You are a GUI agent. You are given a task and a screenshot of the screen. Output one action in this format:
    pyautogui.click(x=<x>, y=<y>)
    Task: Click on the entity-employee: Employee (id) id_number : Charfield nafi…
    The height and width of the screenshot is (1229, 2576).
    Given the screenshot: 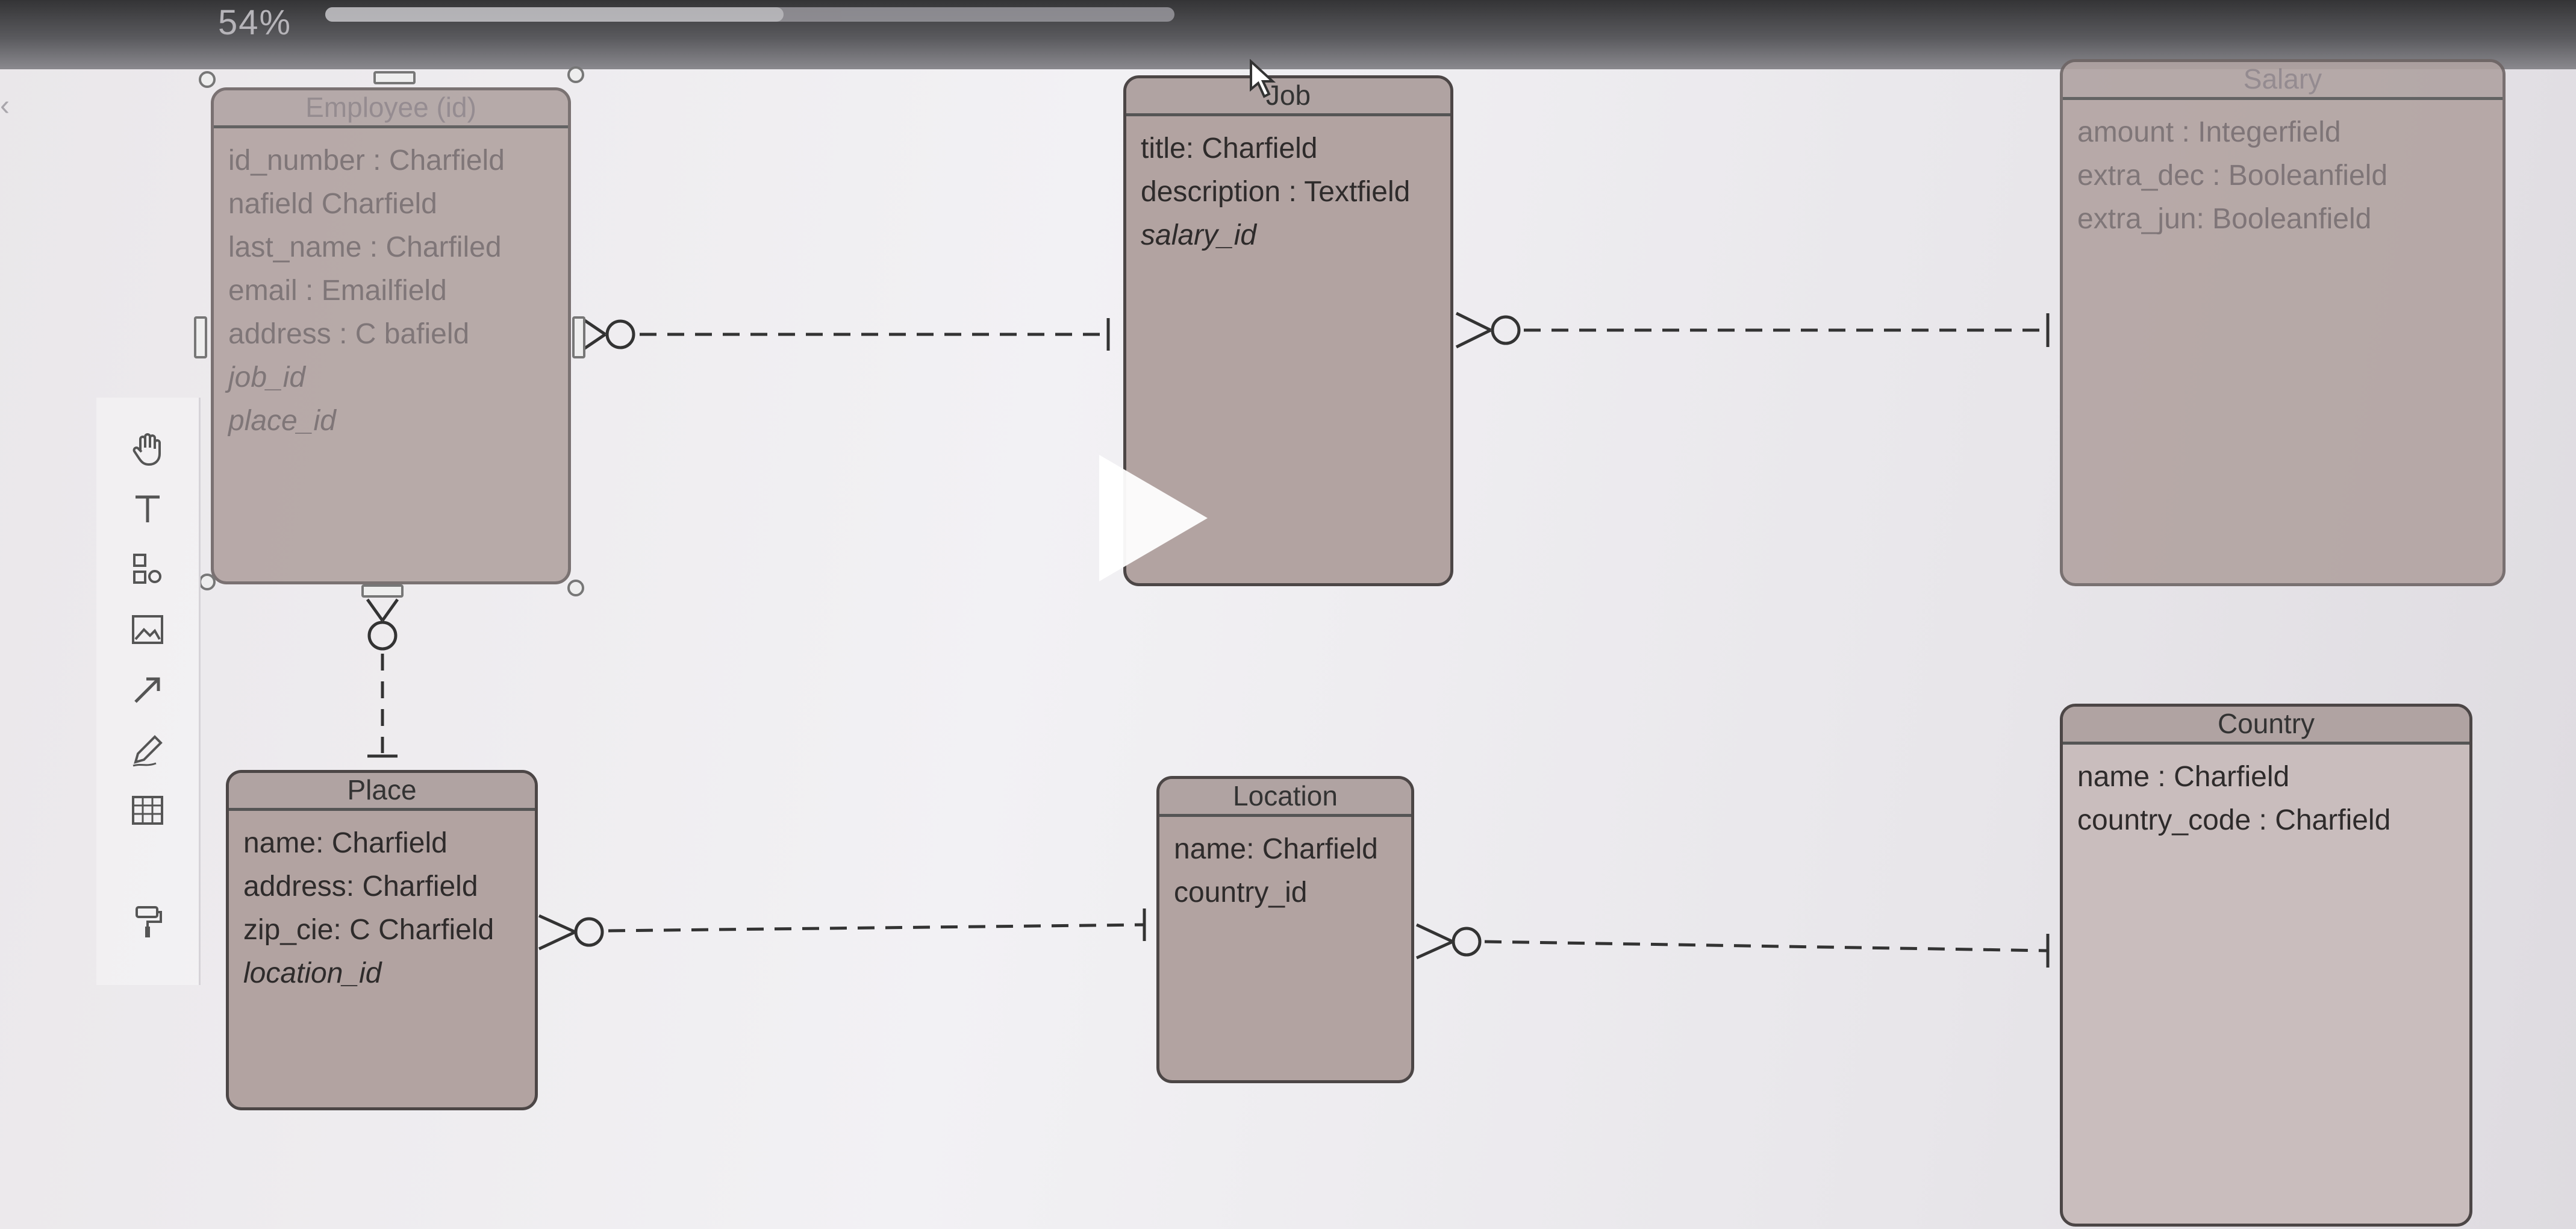 What is the action you would take?
    pyautogui.click(x=391, y=335)
    